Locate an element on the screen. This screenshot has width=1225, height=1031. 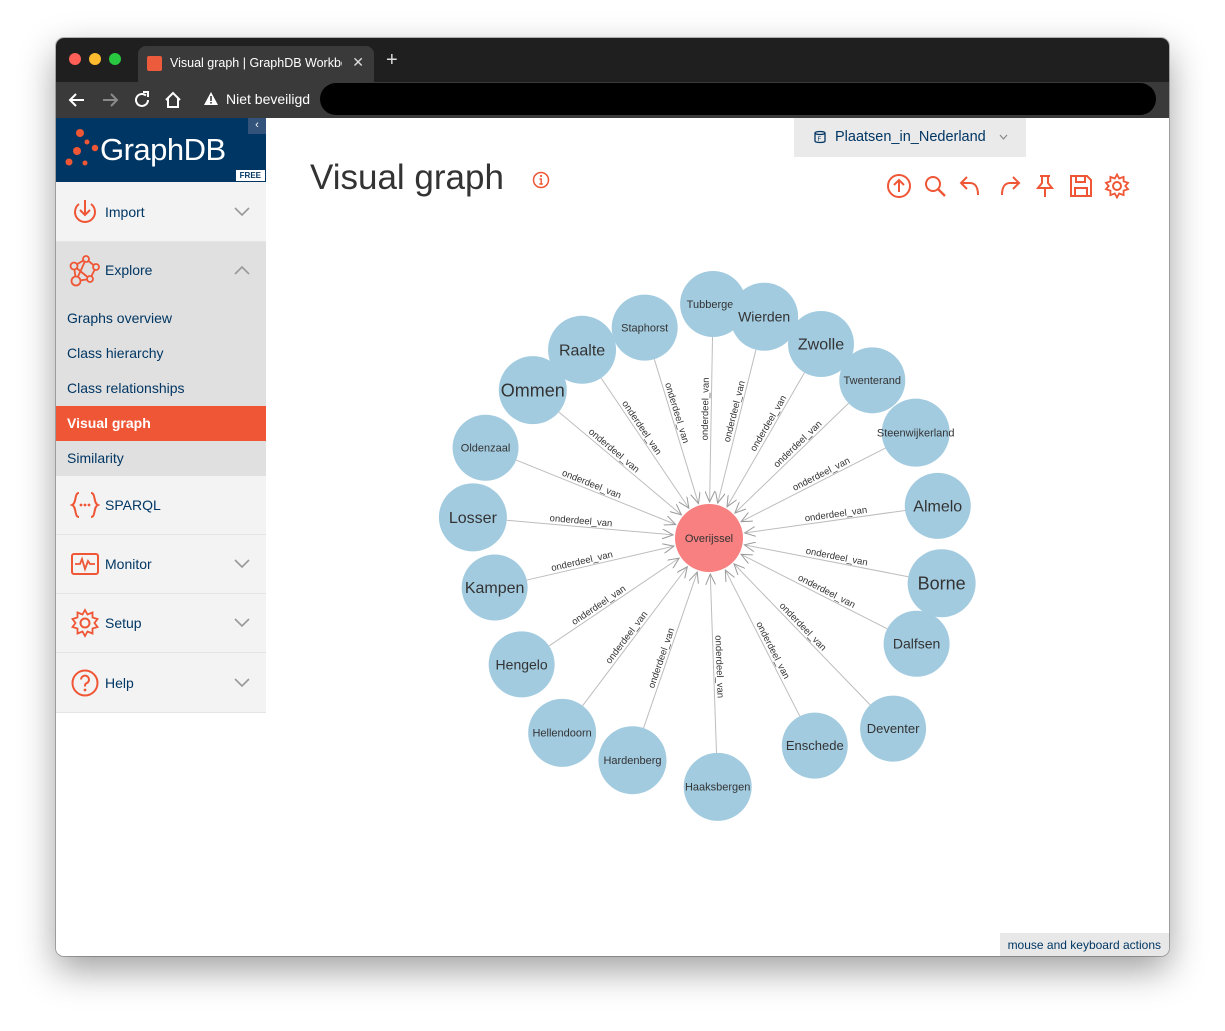
menu-item-help: Help is located at coordinates (161, 683).